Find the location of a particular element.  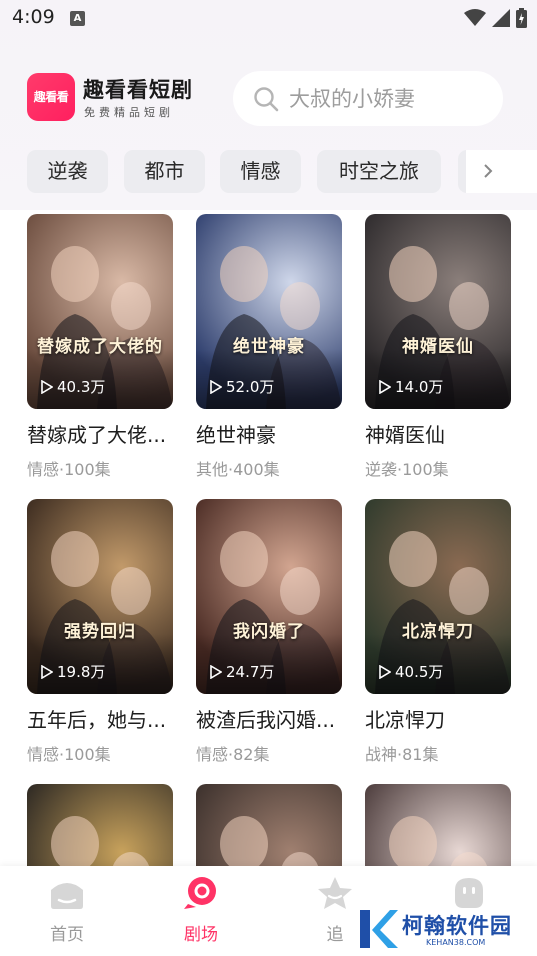

wifi-icon is located at coordinates (475, 17).